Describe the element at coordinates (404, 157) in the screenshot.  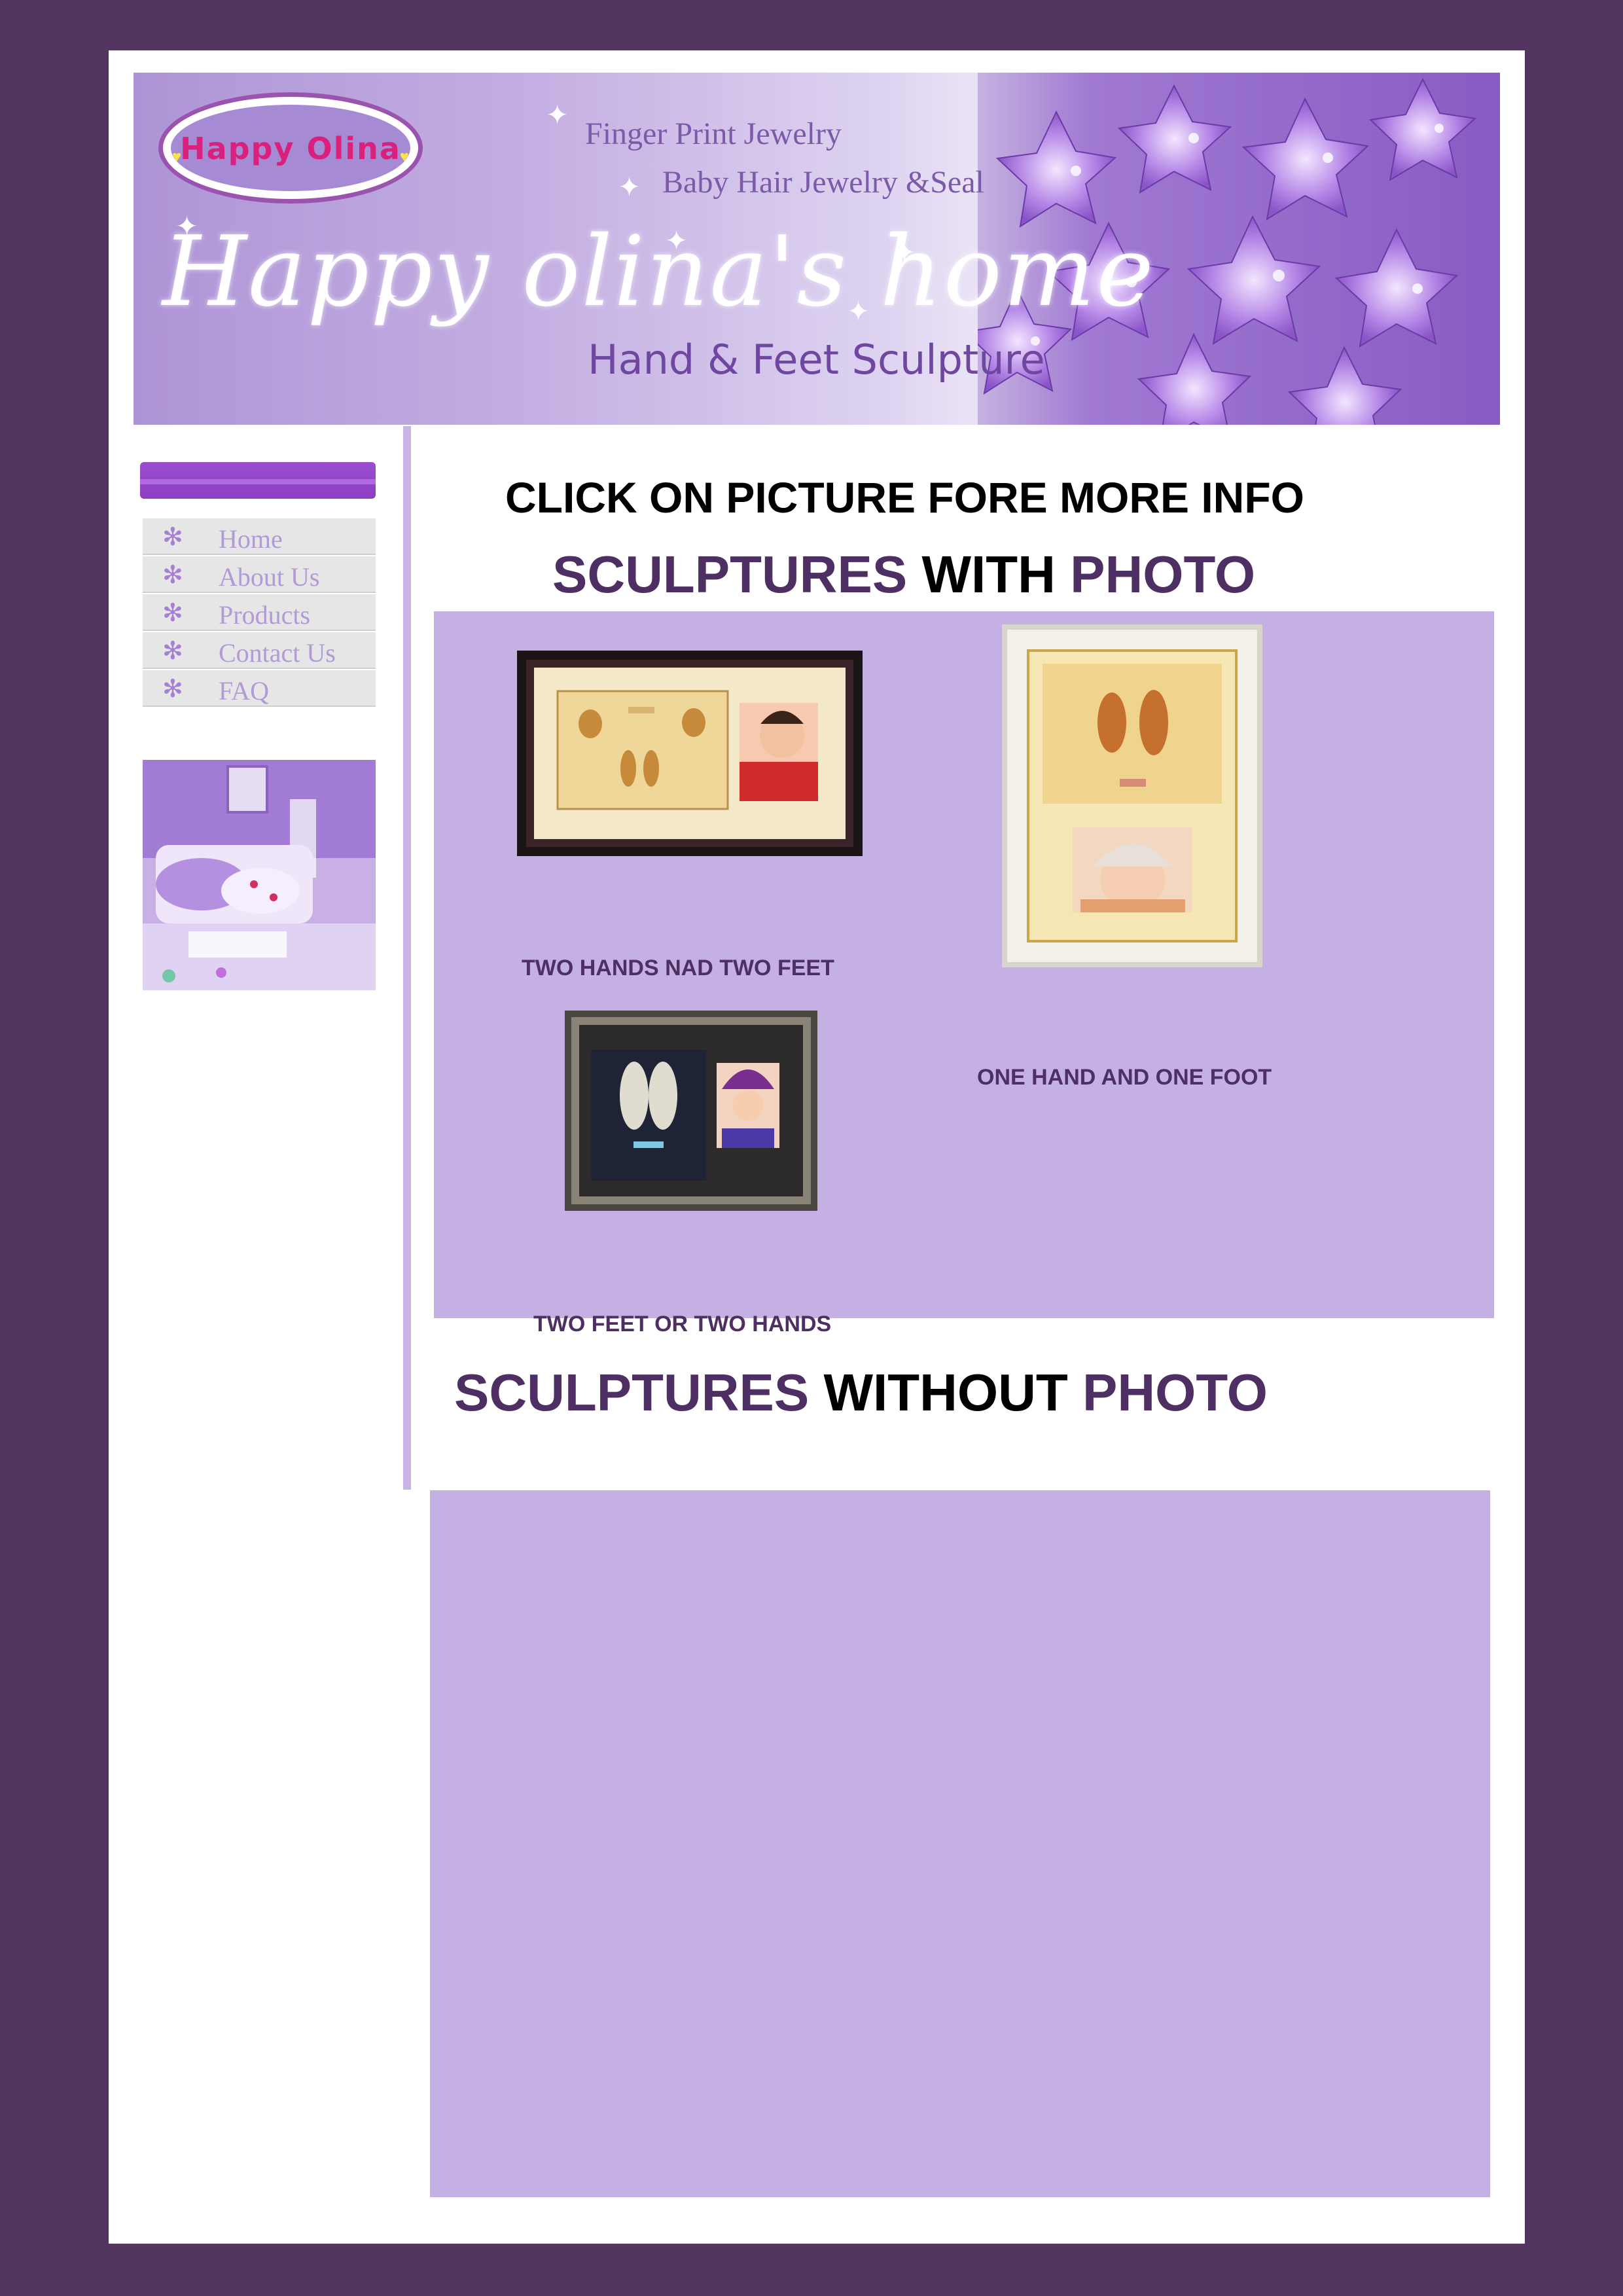
I see `heart-icon: ♥` at that location.